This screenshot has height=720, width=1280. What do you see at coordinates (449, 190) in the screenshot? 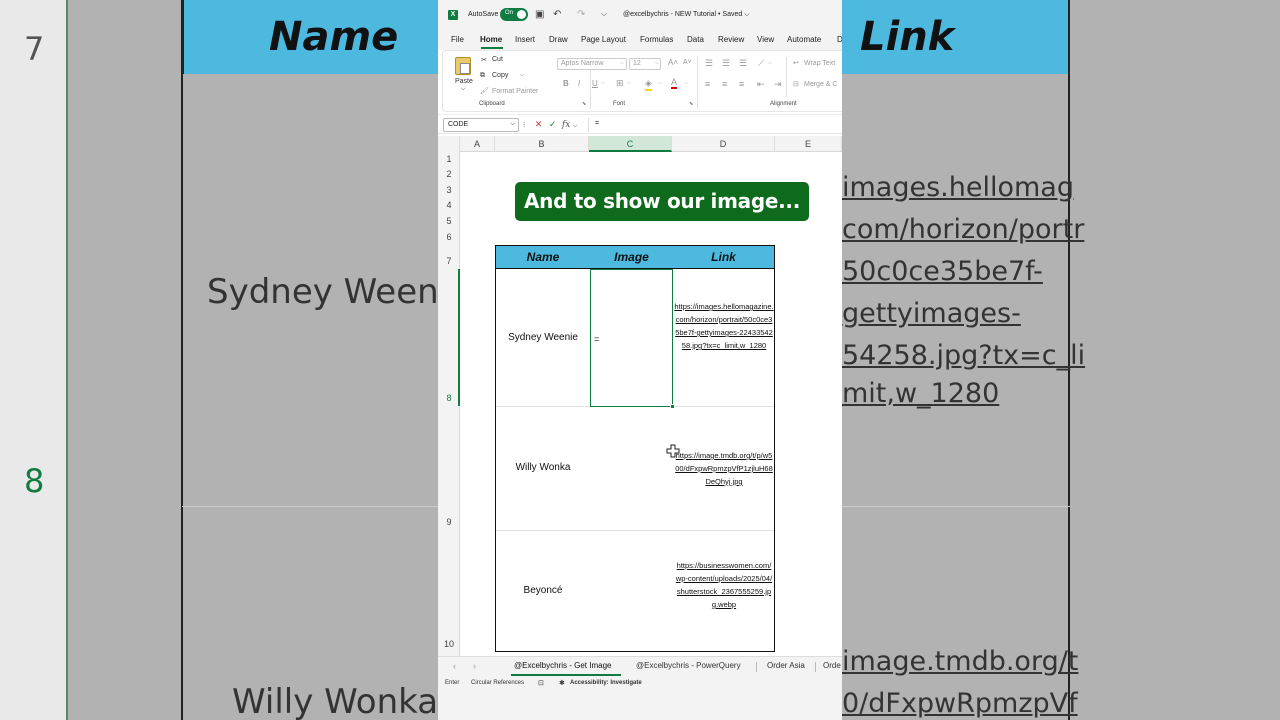
I see `row-header-3: 3` at bounding box center [449, 190].